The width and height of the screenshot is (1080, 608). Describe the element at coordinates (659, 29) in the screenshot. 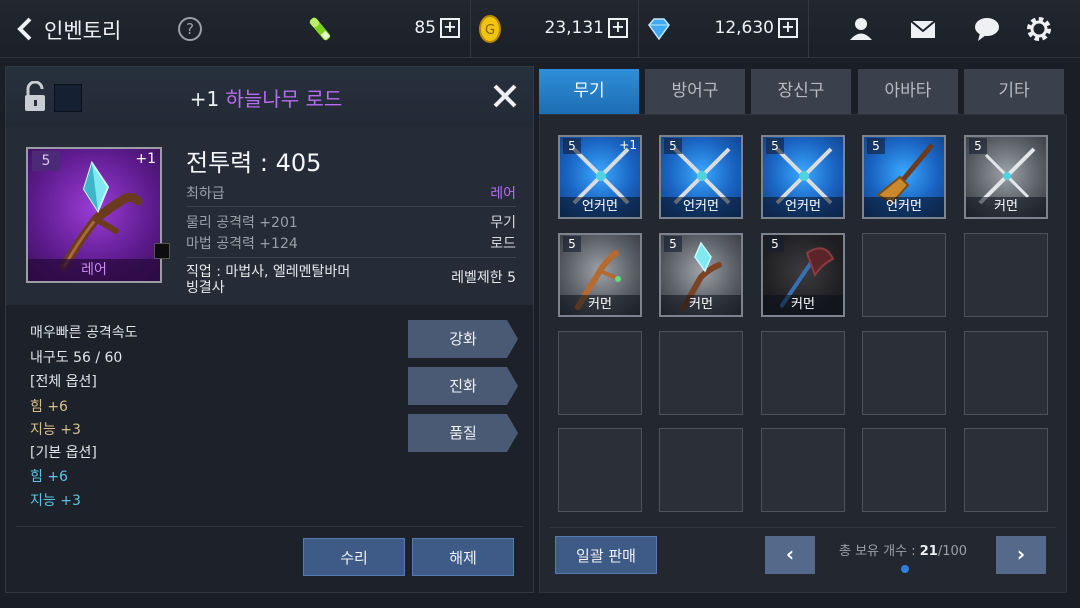

I see `diamond-gem-icon` at that location.